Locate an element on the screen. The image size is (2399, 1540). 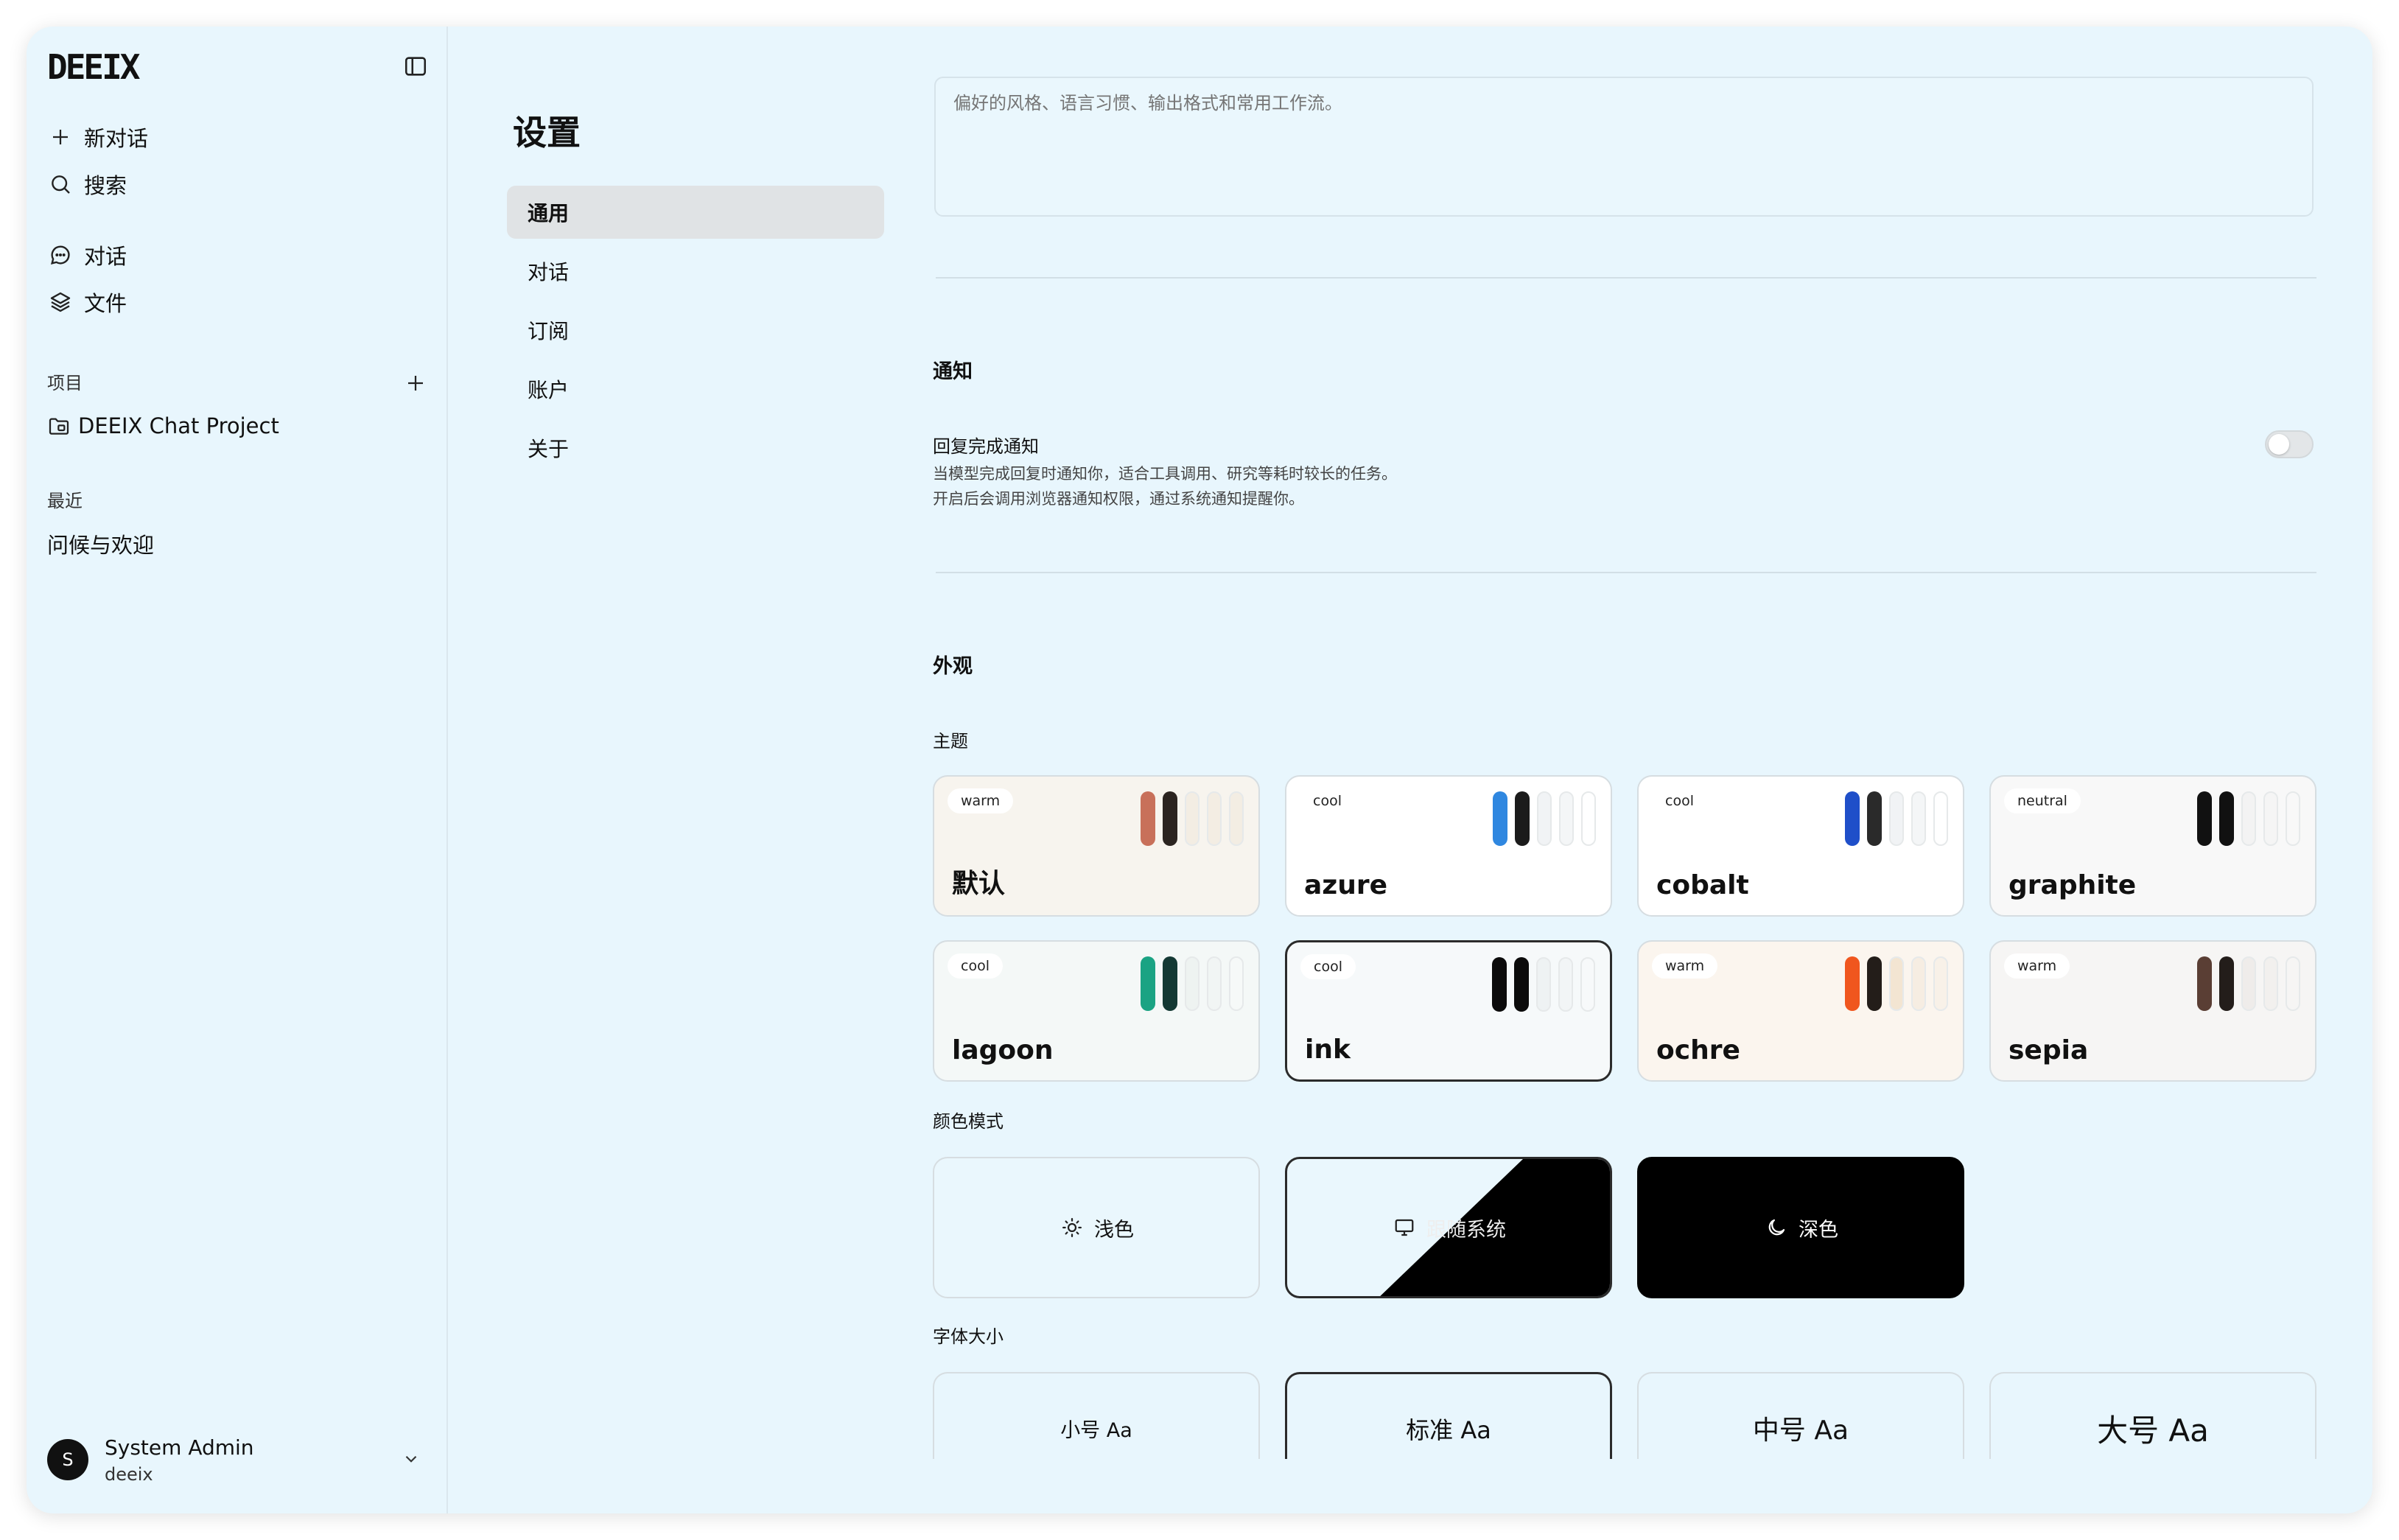
color-mode-system: 跟随系统 is located at coordinates (1448, 1227).